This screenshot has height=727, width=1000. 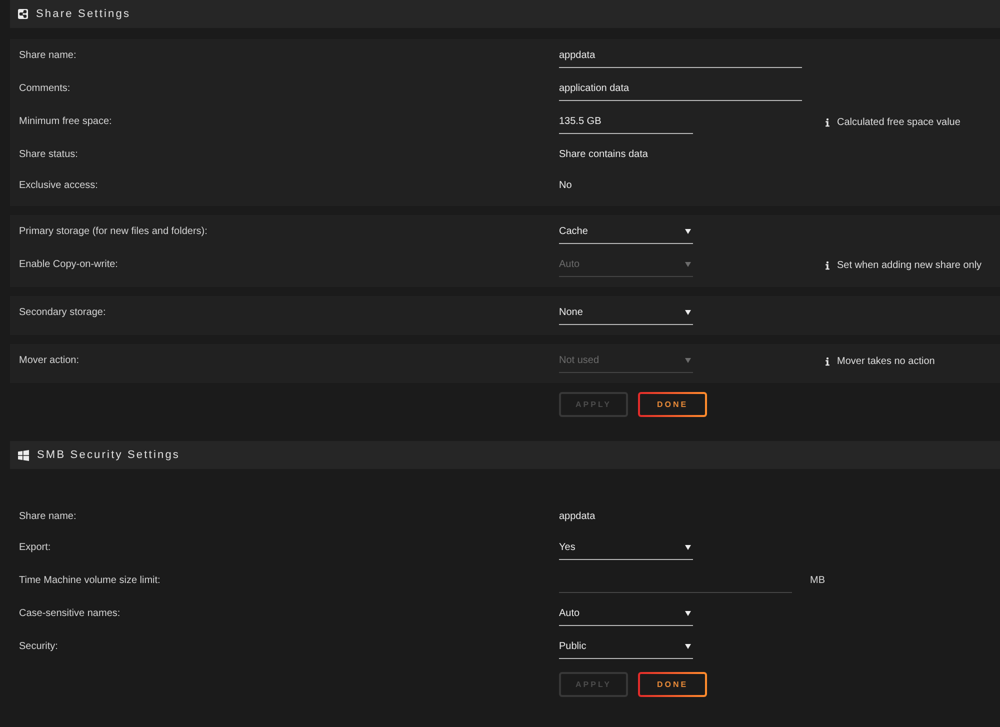 What do you see at coordinates (909, 265) in the screenshot?
I see `note-text: Set when adding new share only` at bounding box center [909, 265].